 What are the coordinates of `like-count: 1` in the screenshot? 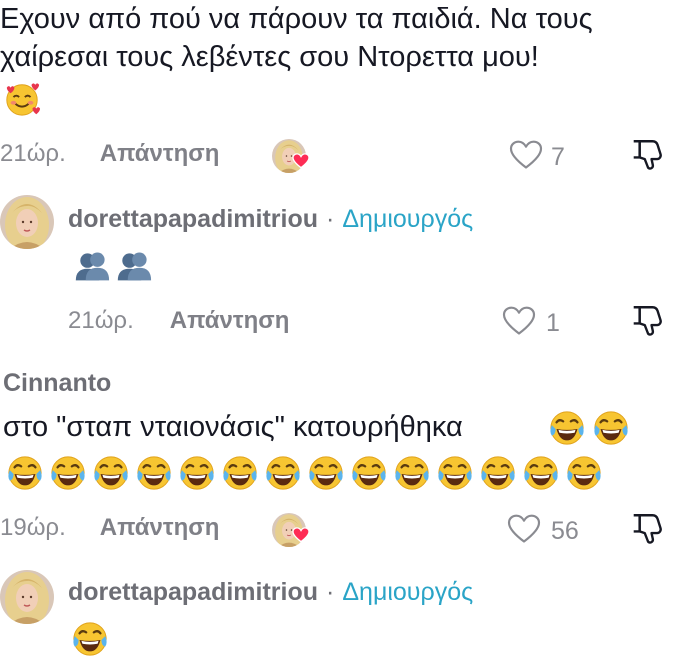 It's located at (553, 323).